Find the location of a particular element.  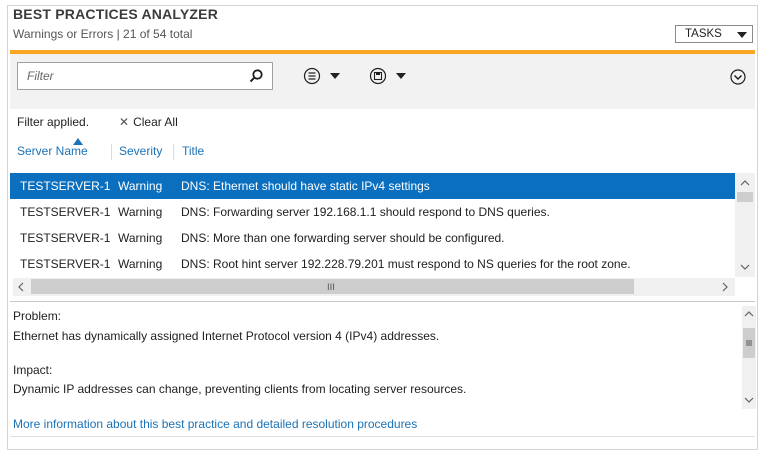

grip-icon is located at coordinates (749, 343).